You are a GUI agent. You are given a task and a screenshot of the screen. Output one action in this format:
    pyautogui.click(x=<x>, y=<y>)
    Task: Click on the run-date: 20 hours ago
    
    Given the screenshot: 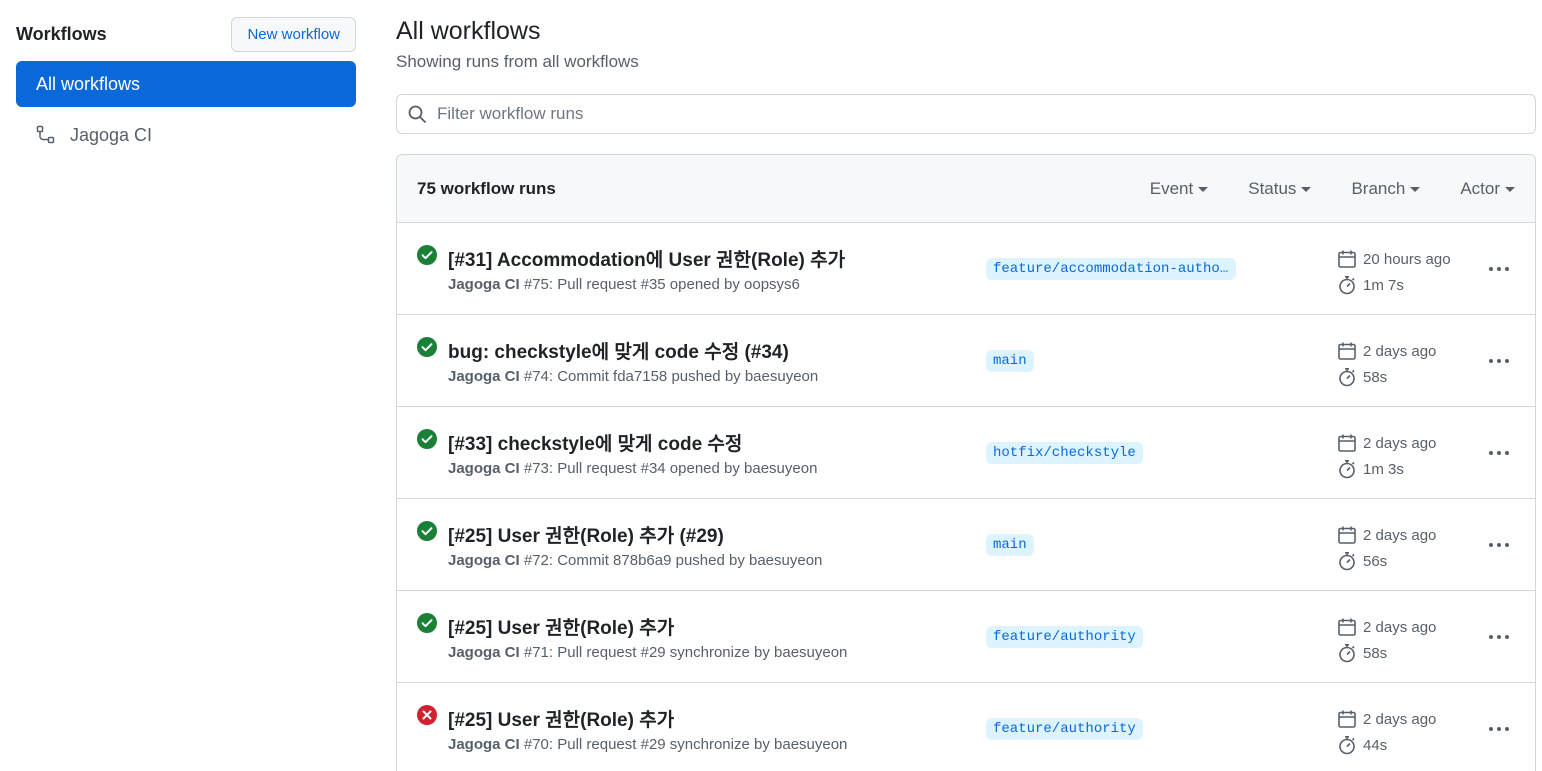 What is the action you would take?
    pyautogui.click(x=1391, y=259)
    